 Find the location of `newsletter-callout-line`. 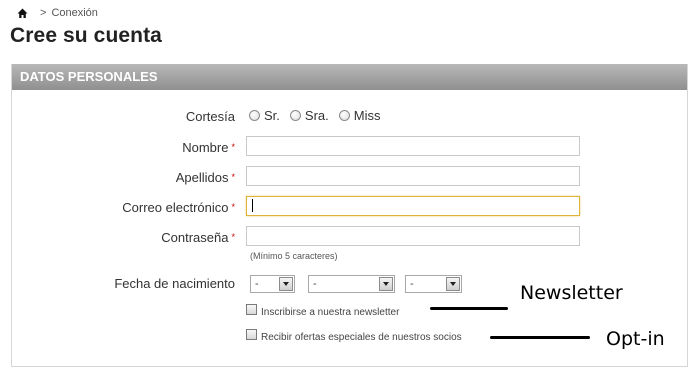

newsletter-callout-line is located at coordinates (469, 308).